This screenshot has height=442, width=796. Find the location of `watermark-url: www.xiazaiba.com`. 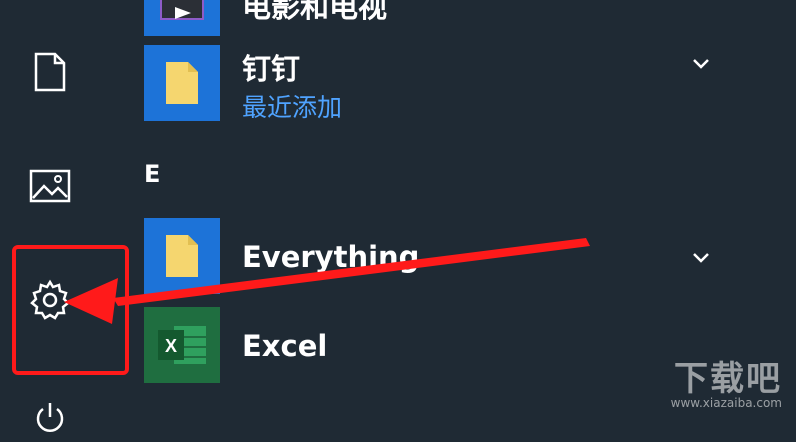

watermark-url: www.xiazaiba.com is located at coordinates (726, 403).